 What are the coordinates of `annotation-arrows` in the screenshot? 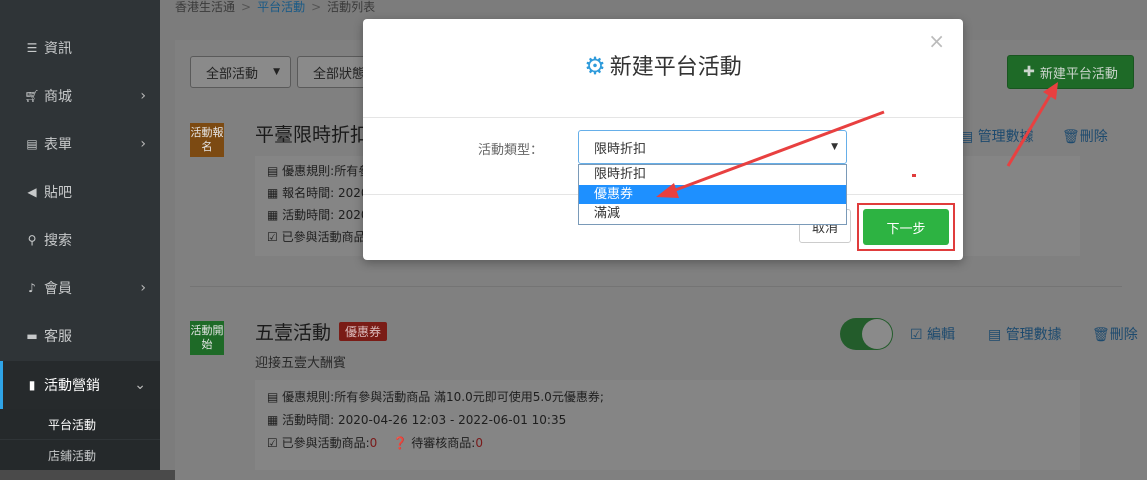 It's located at (857, 140).